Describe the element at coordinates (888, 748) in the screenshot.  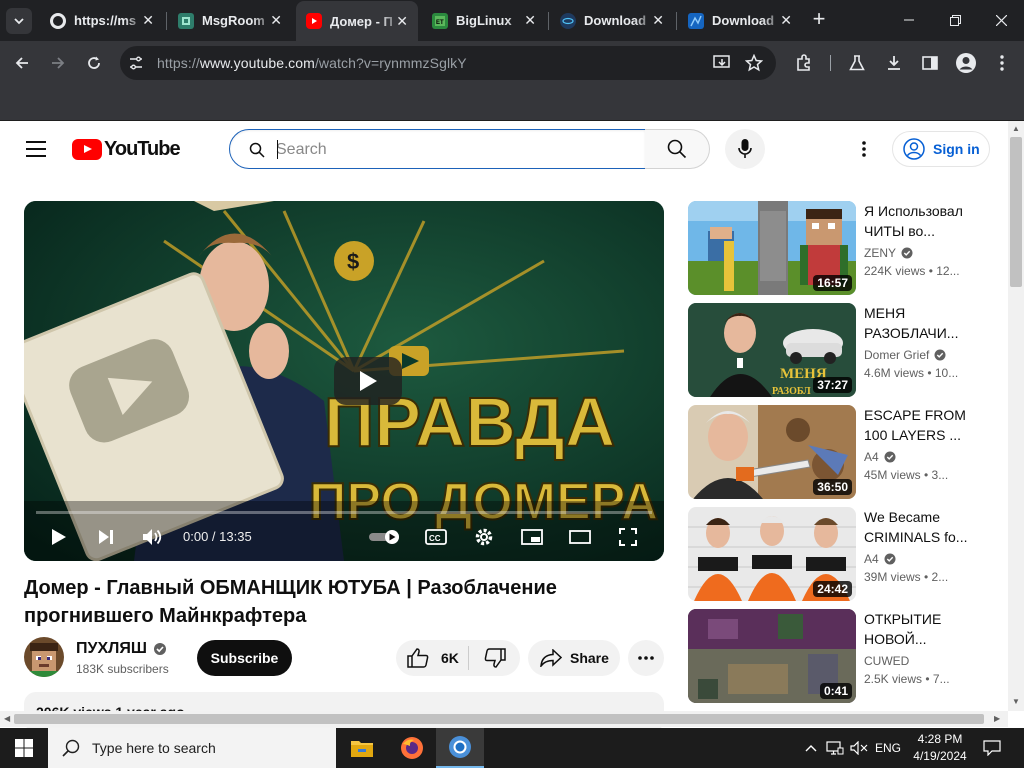
I see `input-language-indicator: ENG` at that location.